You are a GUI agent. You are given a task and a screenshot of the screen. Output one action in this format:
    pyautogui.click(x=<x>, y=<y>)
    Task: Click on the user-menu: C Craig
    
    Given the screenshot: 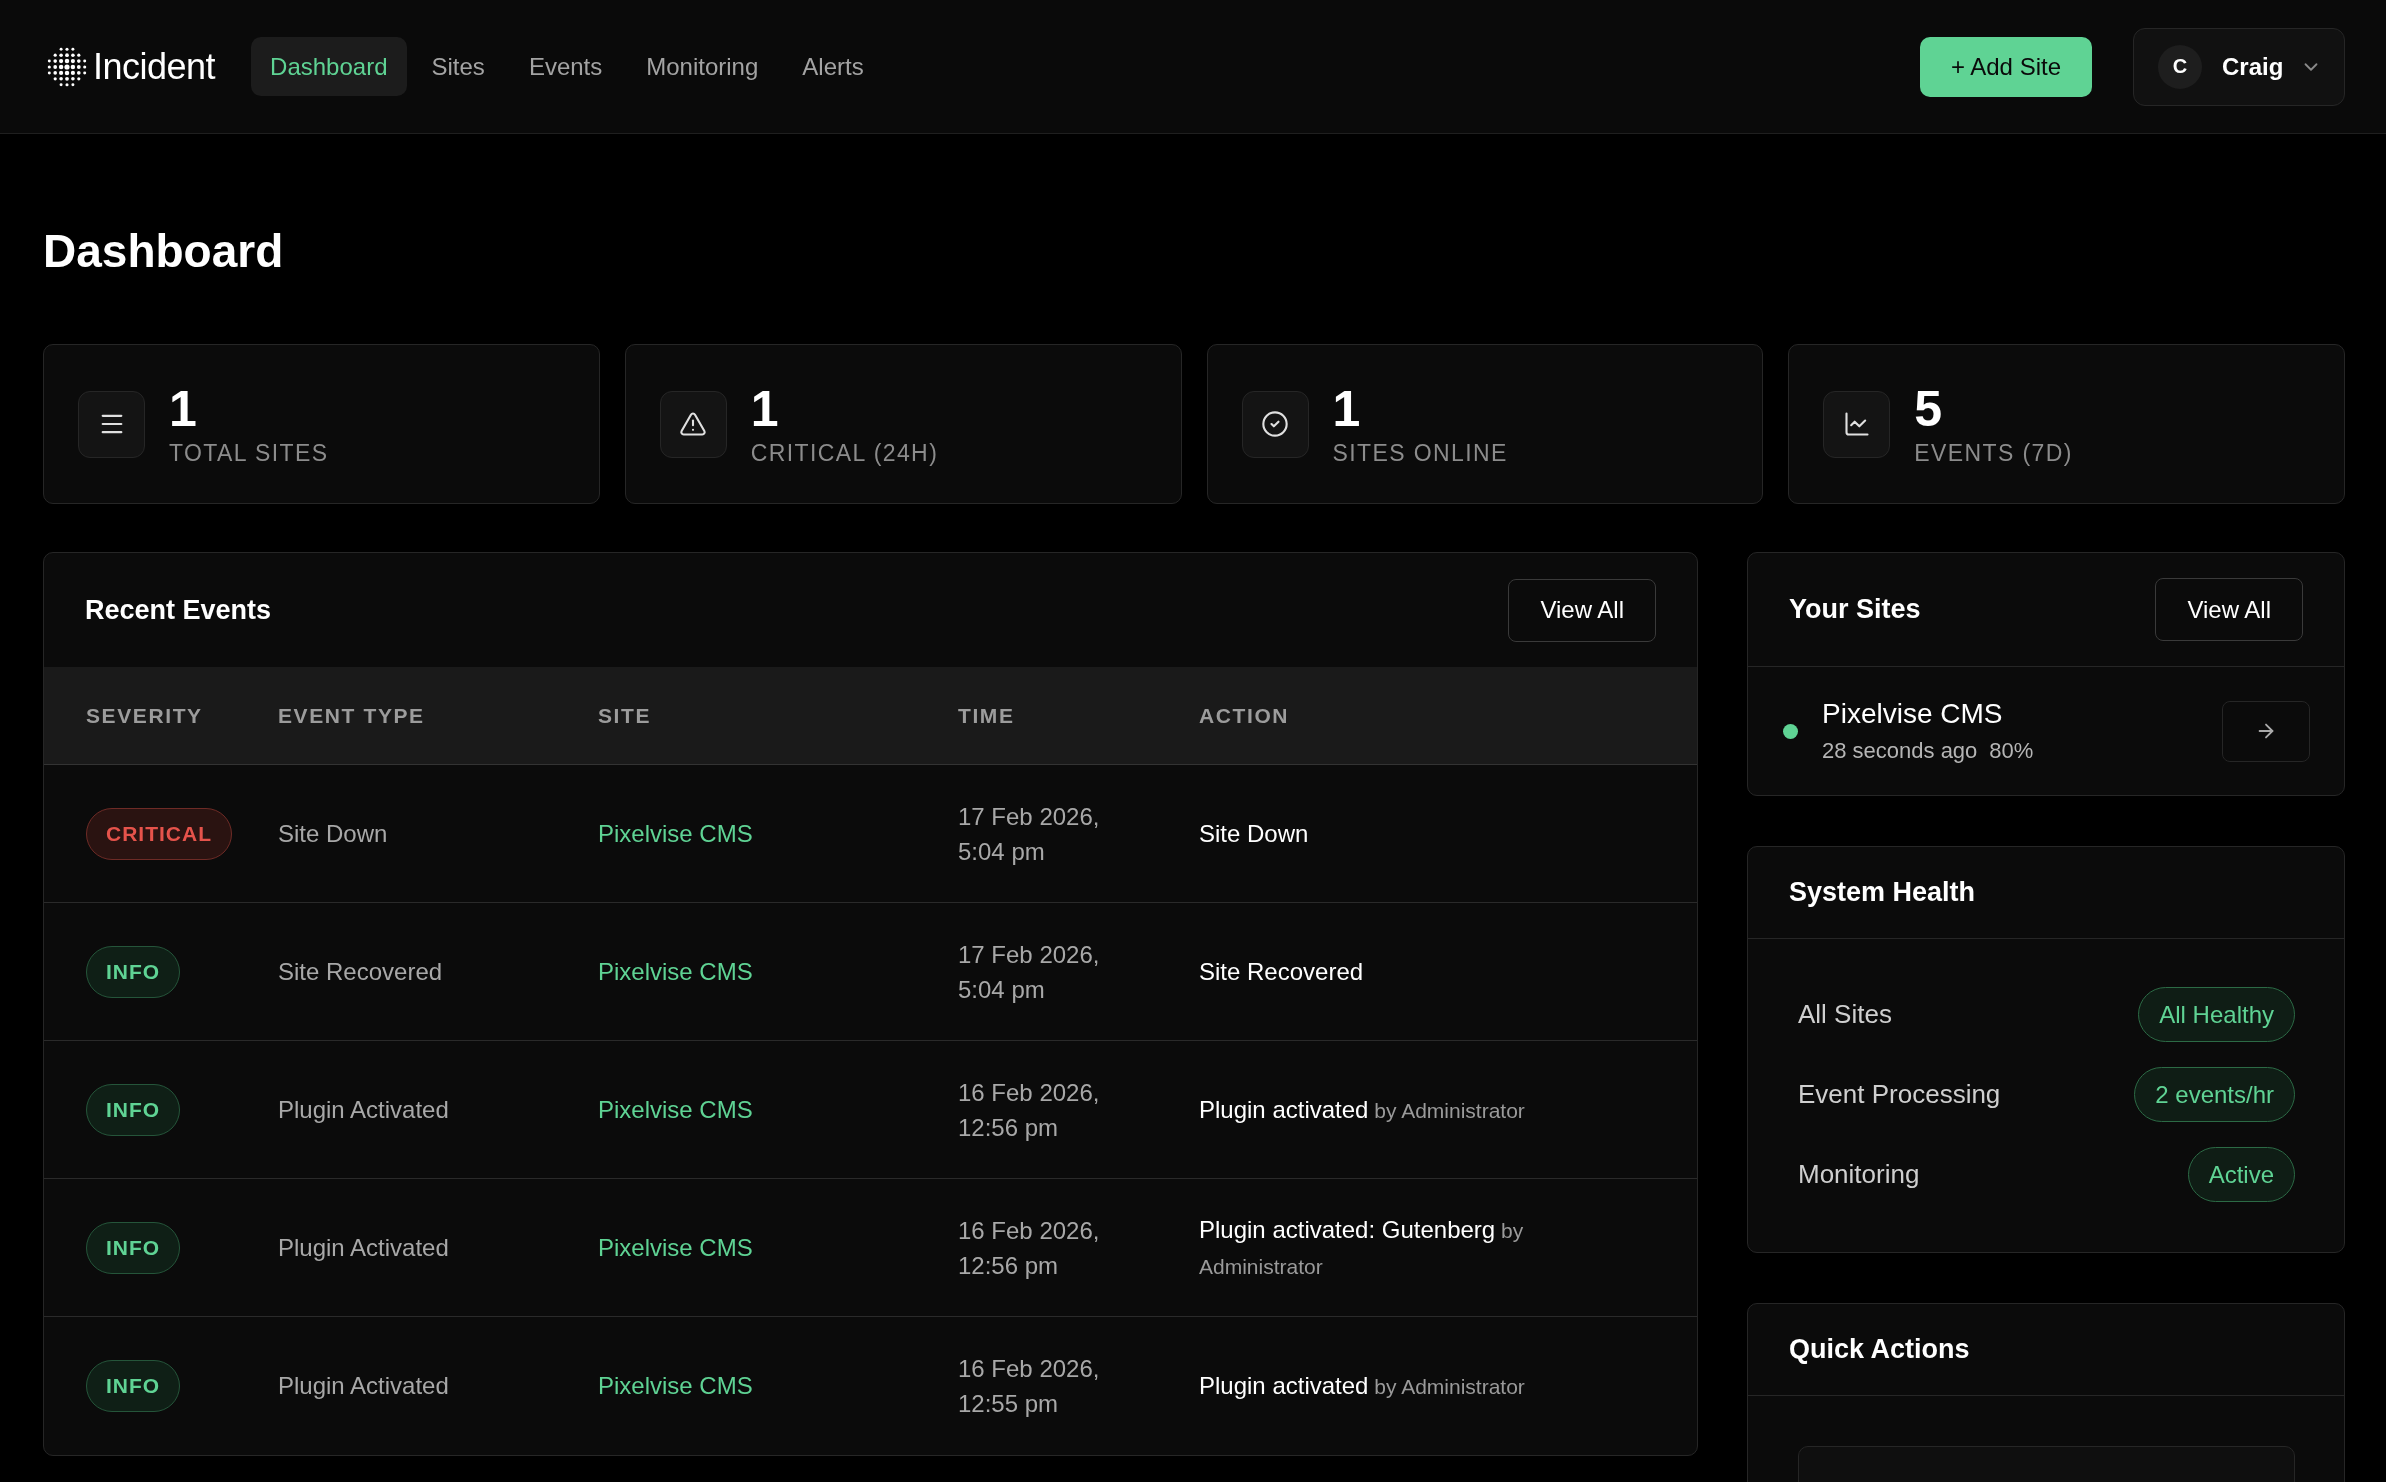 What is the action you would take?
    pyautogui.click(x=2239, y=66)
    